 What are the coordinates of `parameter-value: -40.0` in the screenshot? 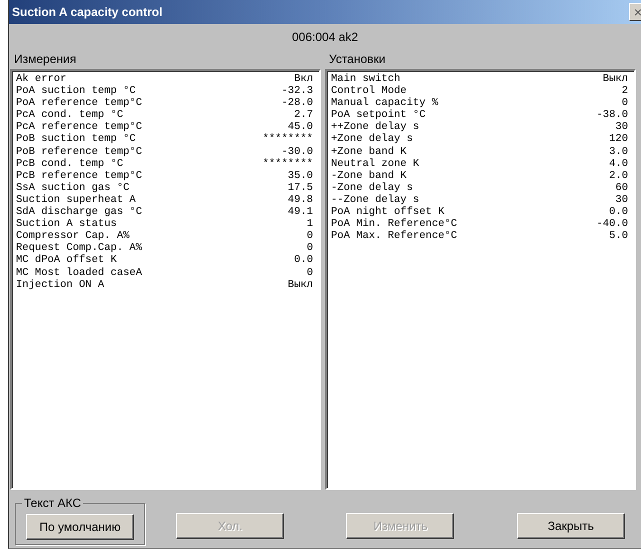 It's located at (612, 224).